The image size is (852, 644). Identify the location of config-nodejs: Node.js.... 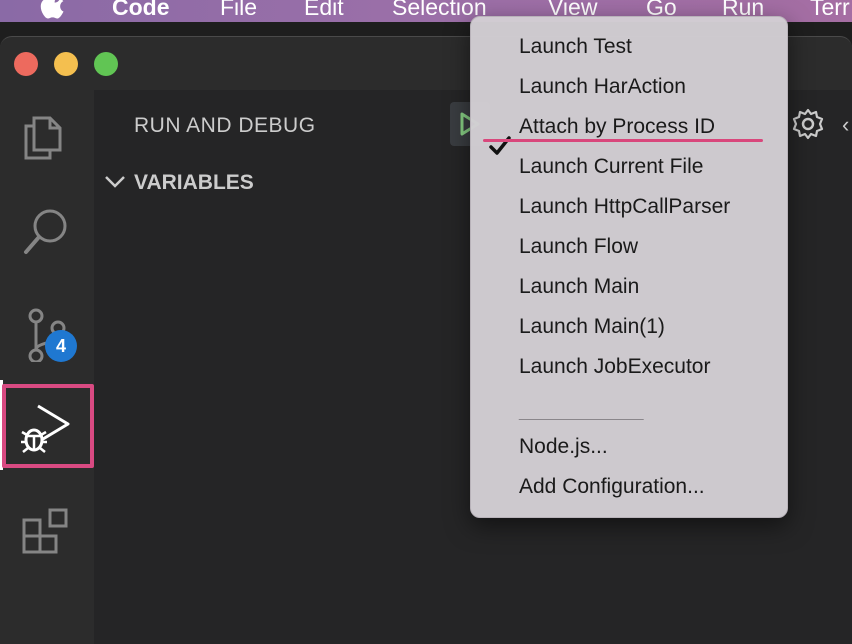
(563, 447).